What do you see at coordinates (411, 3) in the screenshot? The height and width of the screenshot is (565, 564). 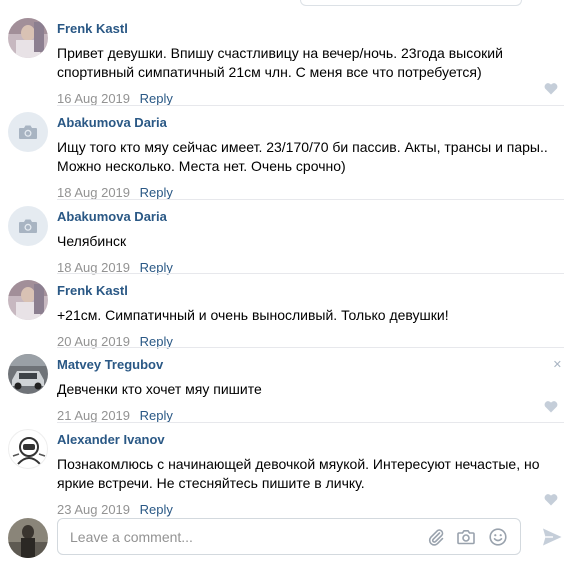 I see `previous-panel-edge` at bounding box center [411, 3].